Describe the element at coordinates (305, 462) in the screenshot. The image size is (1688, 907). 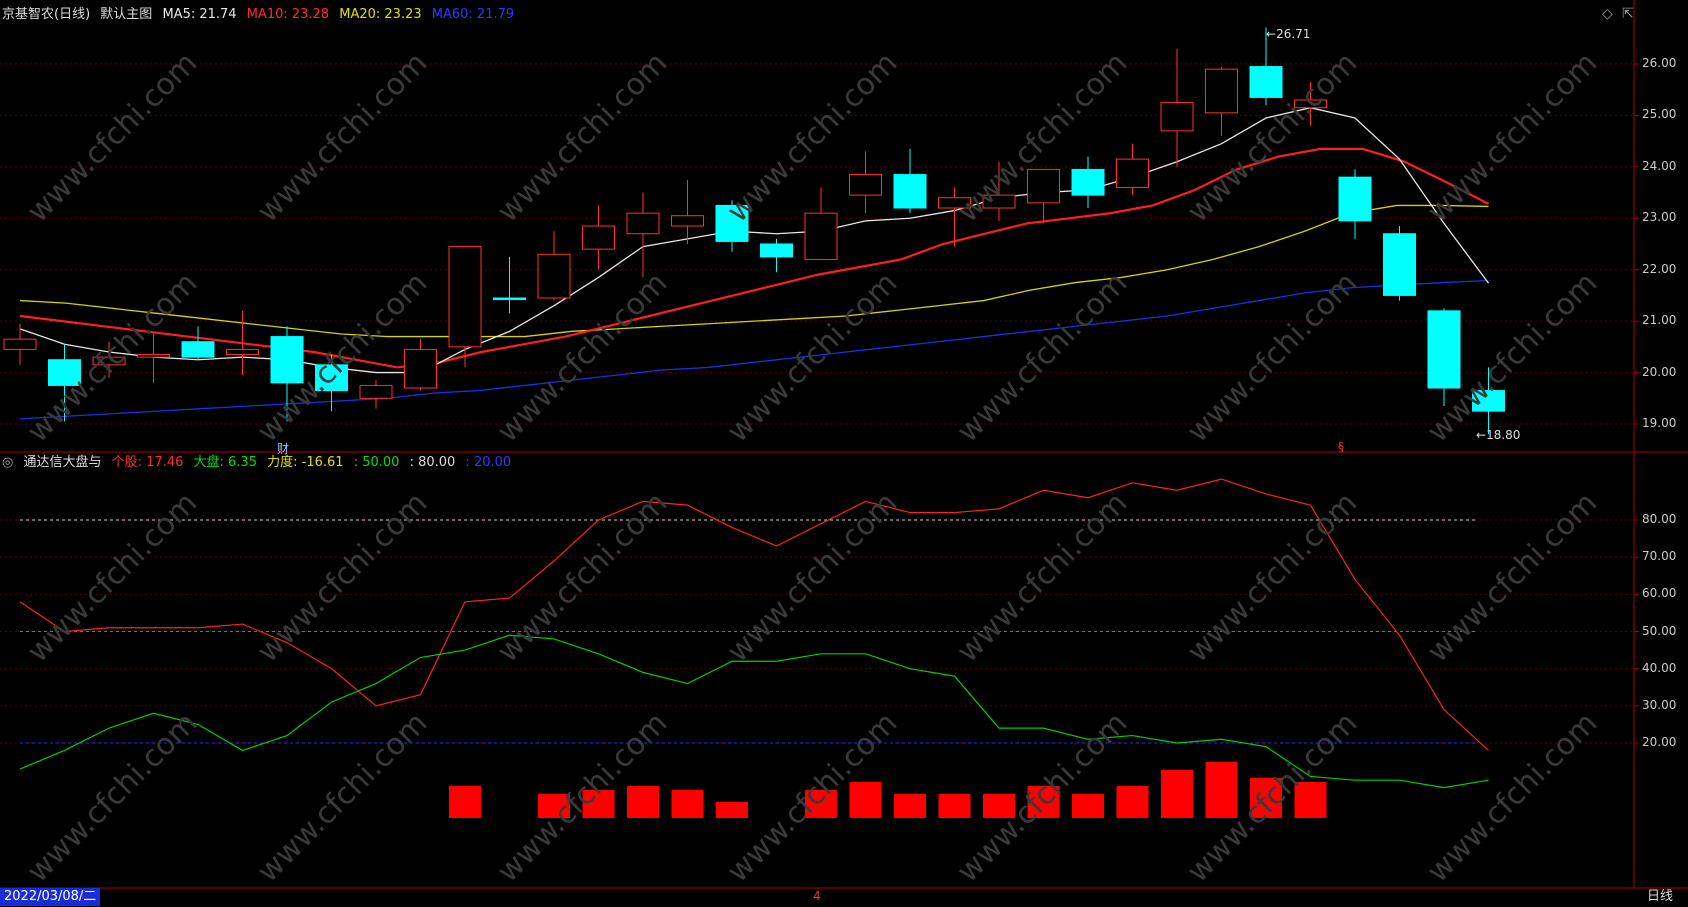
I see `force-value: 力度: -16.61` at that location.